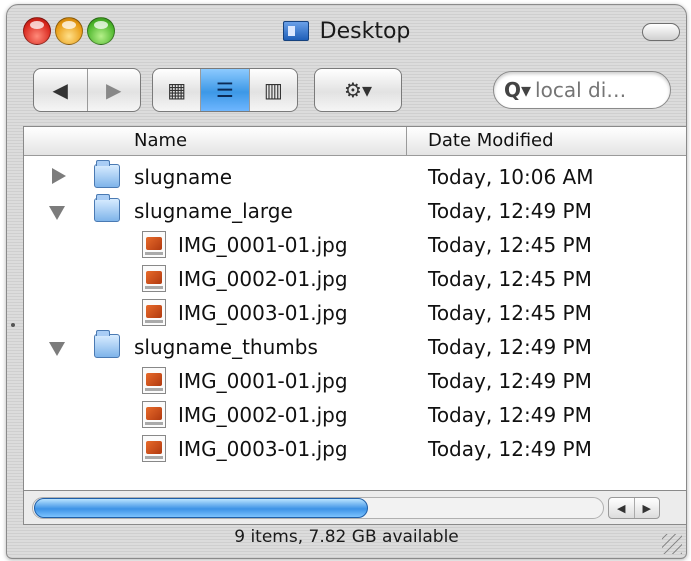 The width and height of the screenshot is (691, 561). Describe the element at coordinates (59, 176) in the screenshot. I see `disclosure-triangle-collapsed-icon` at that location.